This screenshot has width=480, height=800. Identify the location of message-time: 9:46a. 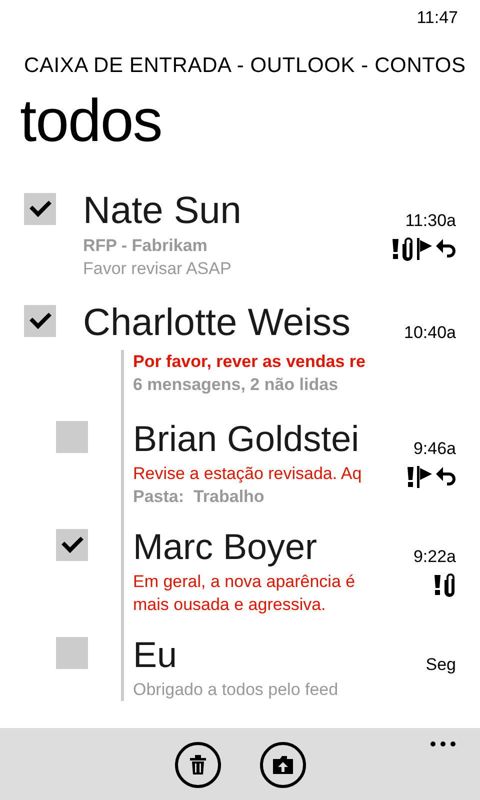
(434, 449).